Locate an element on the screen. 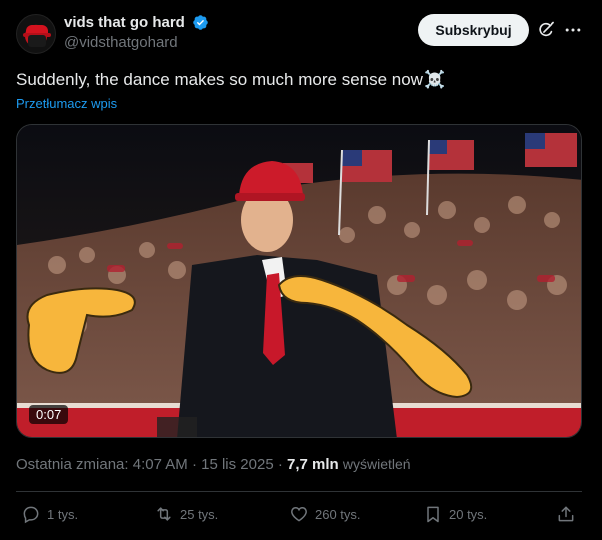  share-button is located at coordinates (569, 514).